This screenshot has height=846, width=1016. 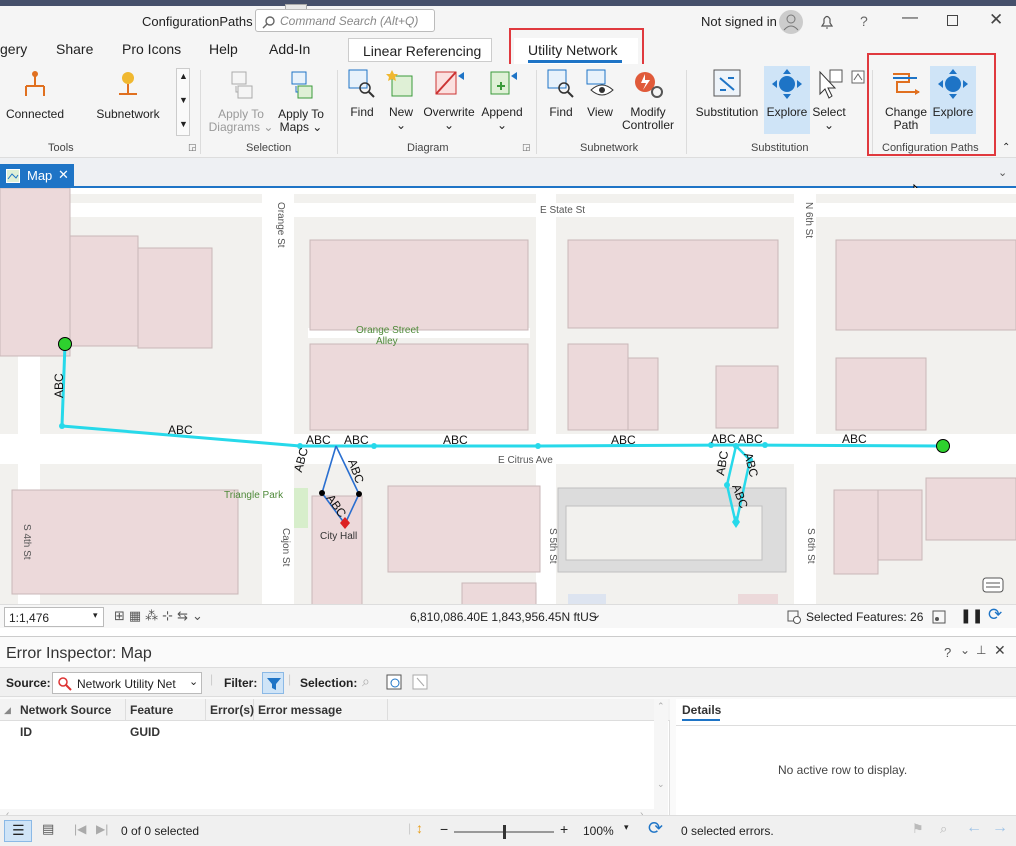 I want to click on column-header: Feature GUID, so click(x=166, y=719).